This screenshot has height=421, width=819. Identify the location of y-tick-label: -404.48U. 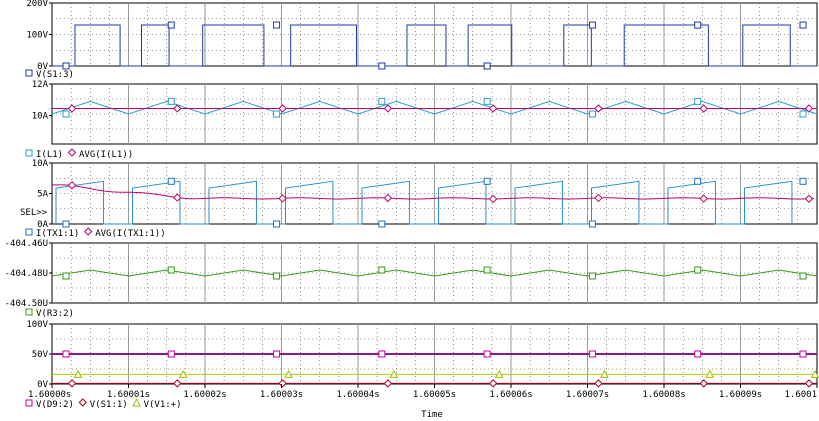
(26, 274).